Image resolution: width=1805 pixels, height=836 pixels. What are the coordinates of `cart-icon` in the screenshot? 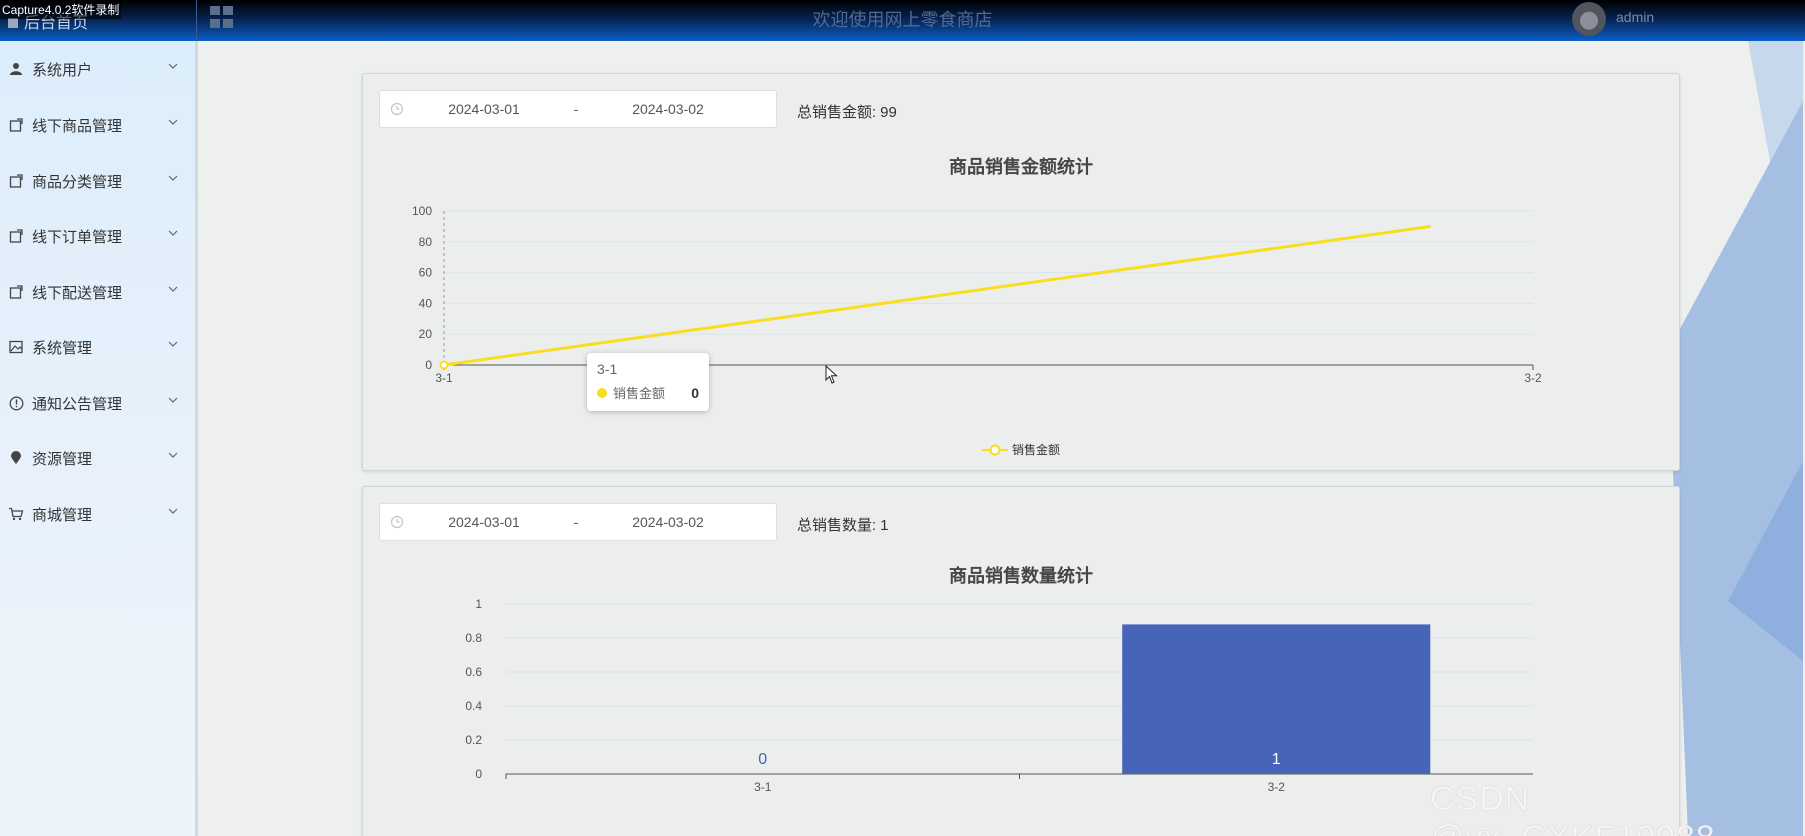 It's located at (16, 514).